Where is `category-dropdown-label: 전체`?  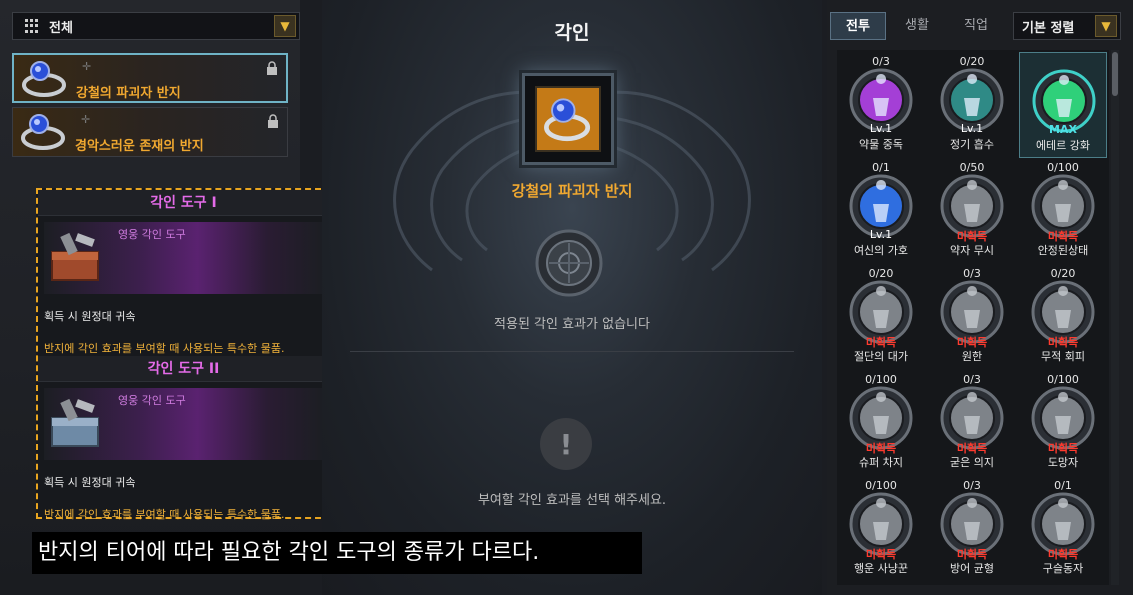 category-dropdown-label: 전체 is located at coordinates (61, 28).